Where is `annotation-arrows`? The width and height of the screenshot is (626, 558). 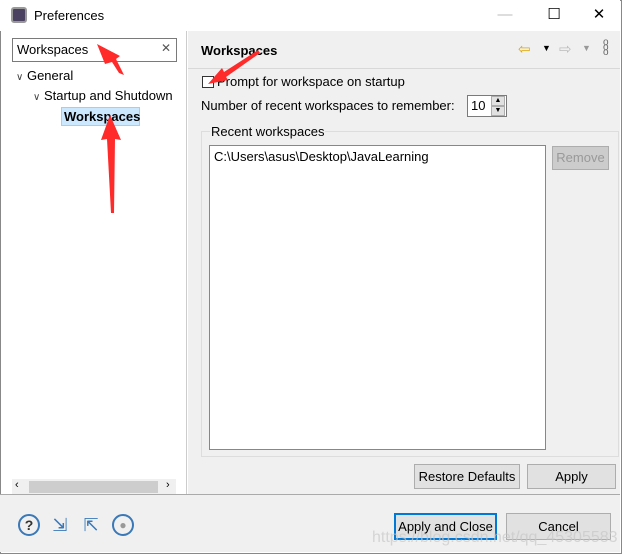
annotation-arrows is located at coordinates (178, 128).